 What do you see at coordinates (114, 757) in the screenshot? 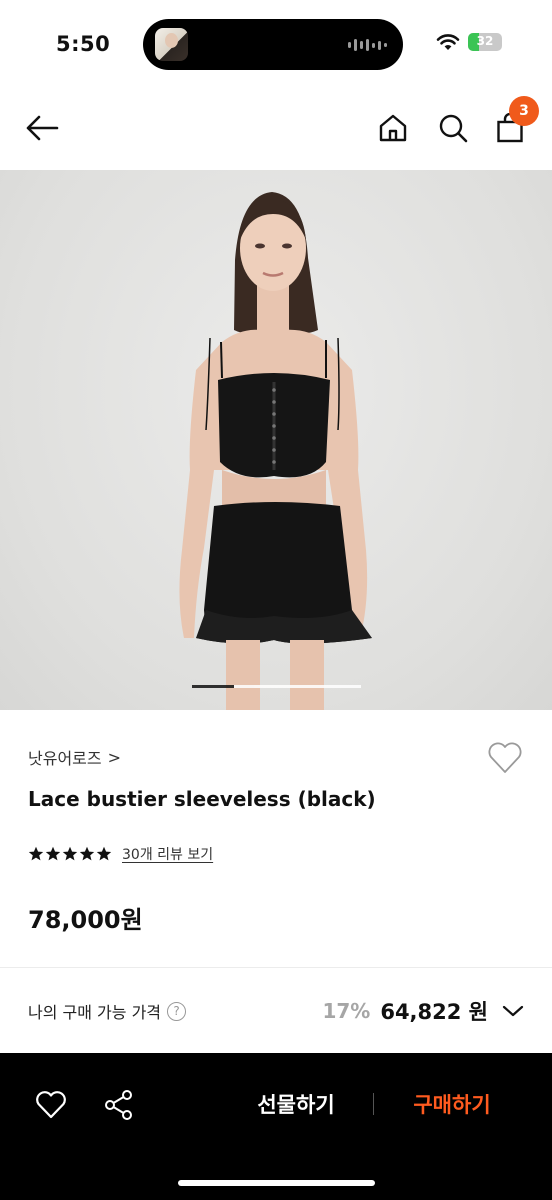
I see `chevron-right-icon: >` at bounding box center [114, 757].